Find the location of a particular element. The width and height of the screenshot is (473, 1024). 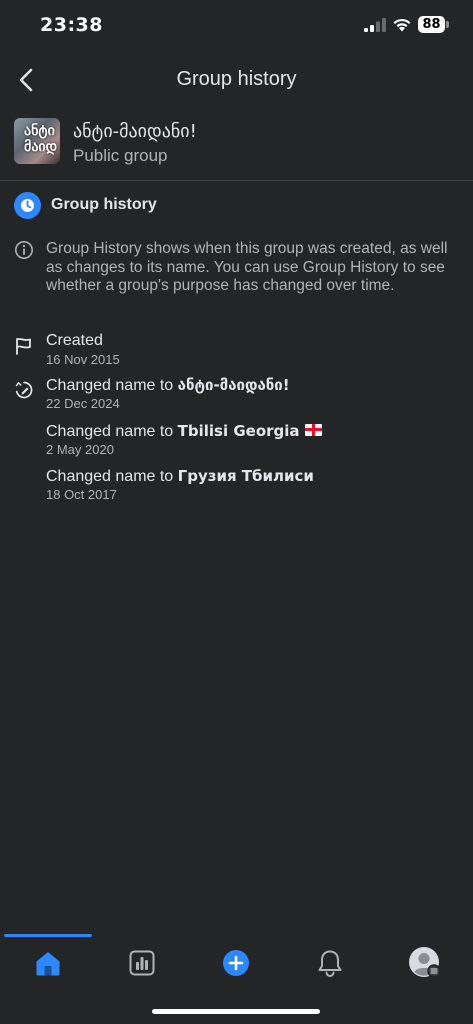

edit-history-icon is located at coordinates (24, 390).